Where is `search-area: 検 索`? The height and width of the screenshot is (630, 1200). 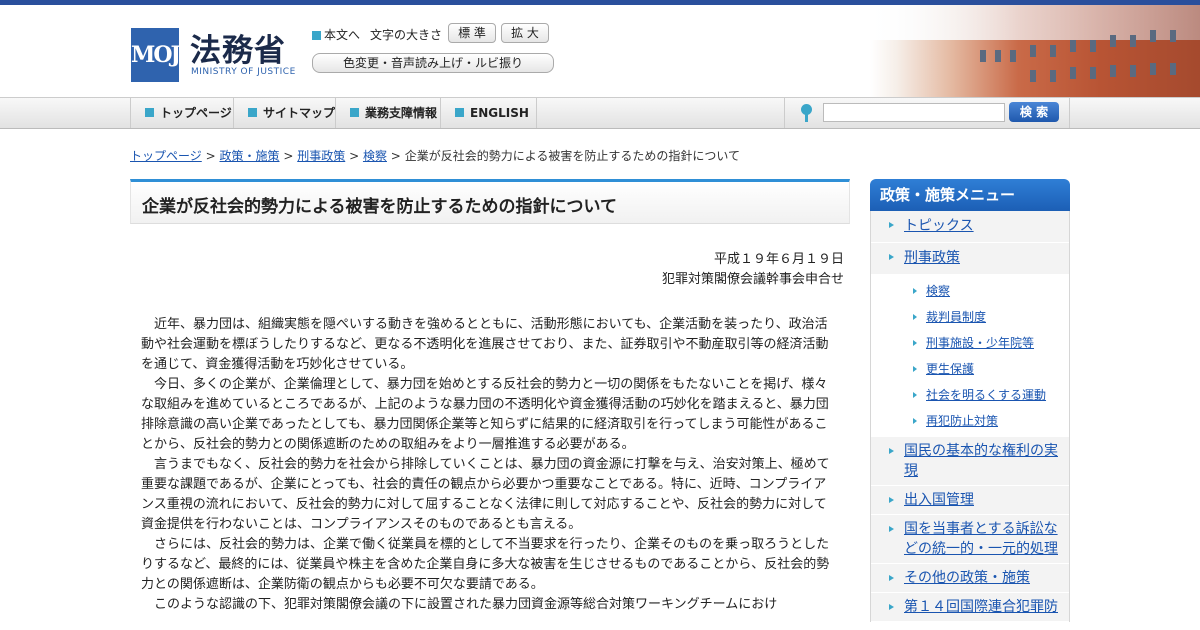
search-area: 検 索 is located at coordinates (927, 113).